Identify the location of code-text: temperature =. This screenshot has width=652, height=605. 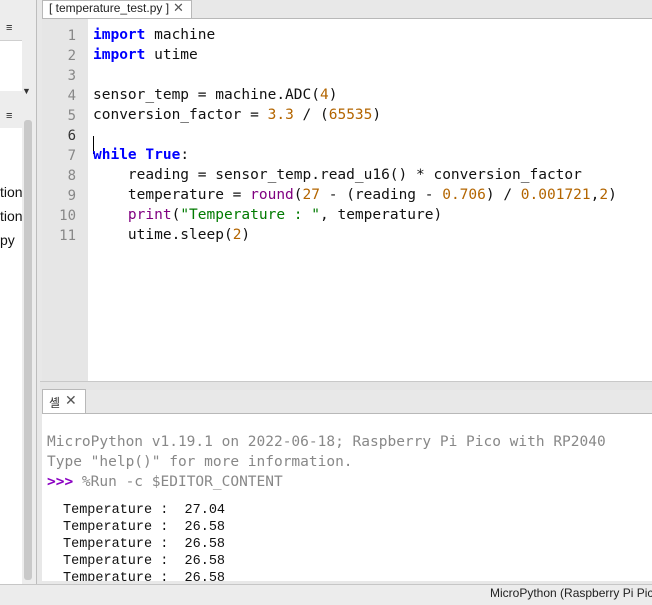
(172, 195).